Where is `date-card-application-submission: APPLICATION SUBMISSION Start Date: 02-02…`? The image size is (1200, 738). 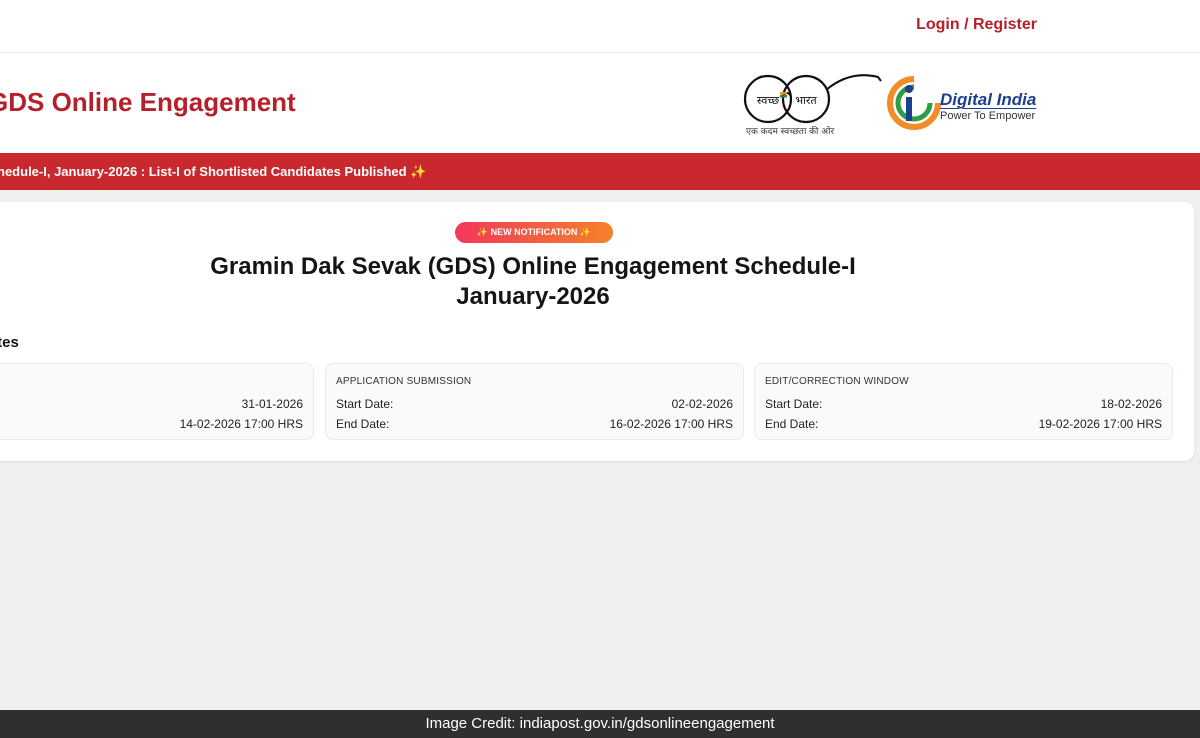 date-card-application-submission: APPLICATION SUBMISSION Start Date: 02-02… is located at coordinates (534, 401).